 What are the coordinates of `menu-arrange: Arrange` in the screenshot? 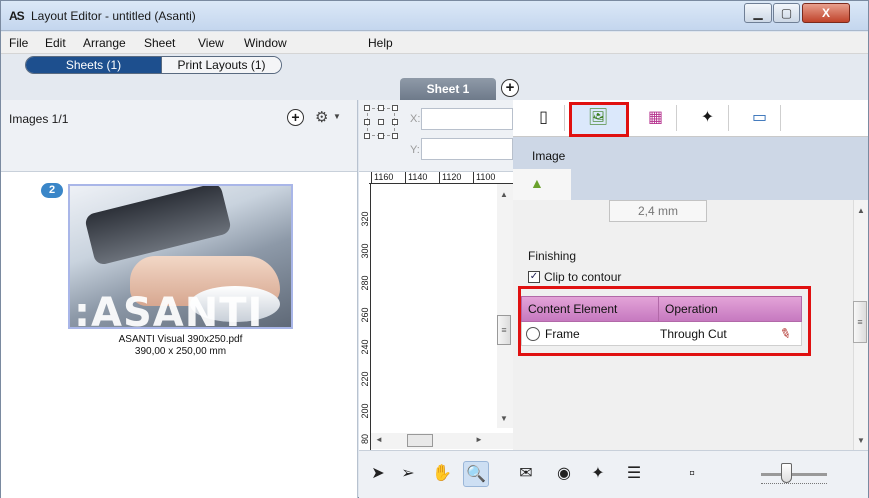 It's located at (104, 43).